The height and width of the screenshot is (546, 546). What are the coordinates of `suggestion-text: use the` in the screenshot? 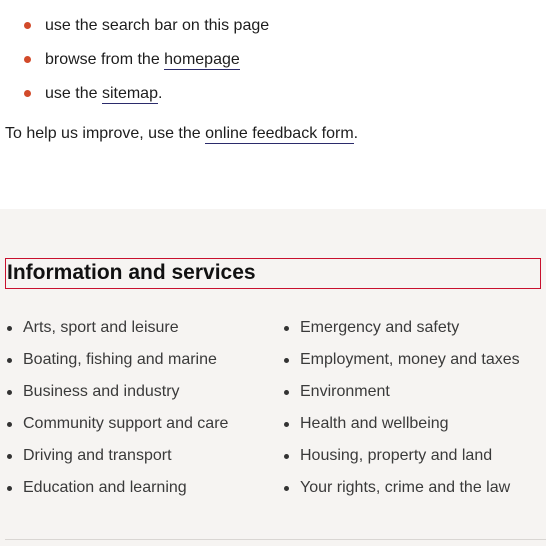 It's located at (73, 93).